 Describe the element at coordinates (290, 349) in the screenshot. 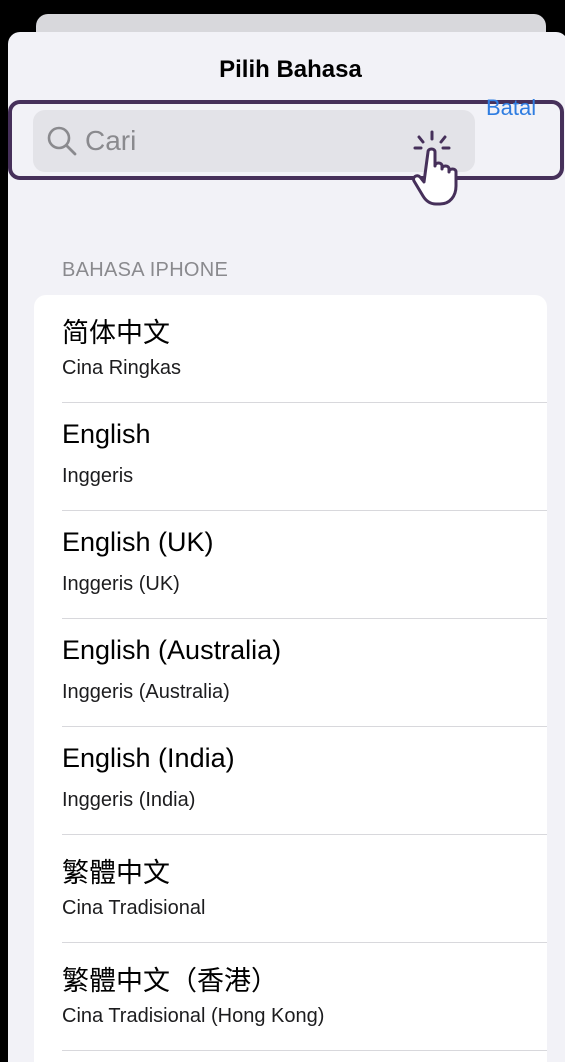

I see `language-row-simplified-chinese: 简体中文 Cina Ringkas` at that location.